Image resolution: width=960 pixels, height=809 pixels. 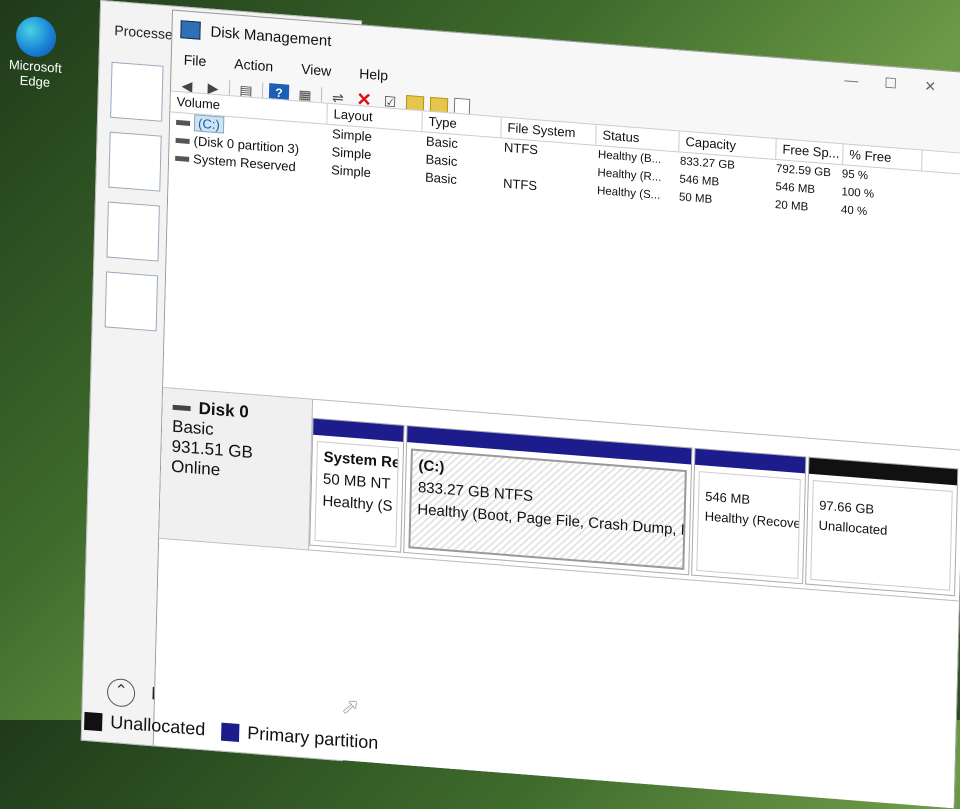 What do you see at coordinates (135, 161) in the screenshot?
I see `memory-graph` at bounding box center [135, 161].